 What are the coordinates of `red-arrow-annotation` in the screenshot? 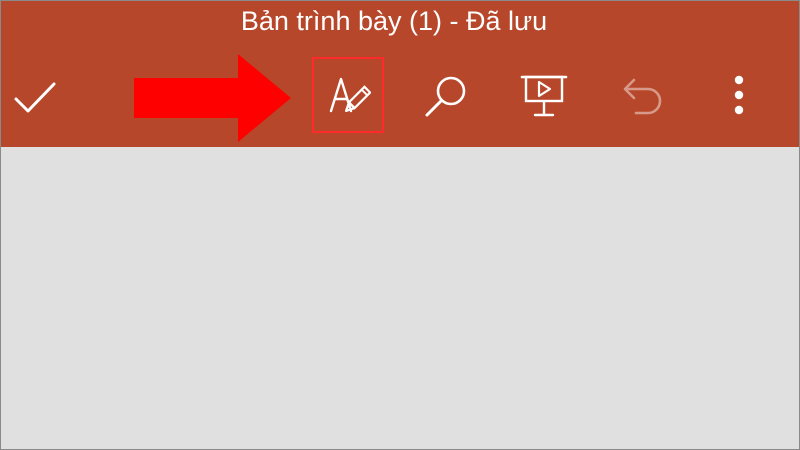 It's located at (212, 98).